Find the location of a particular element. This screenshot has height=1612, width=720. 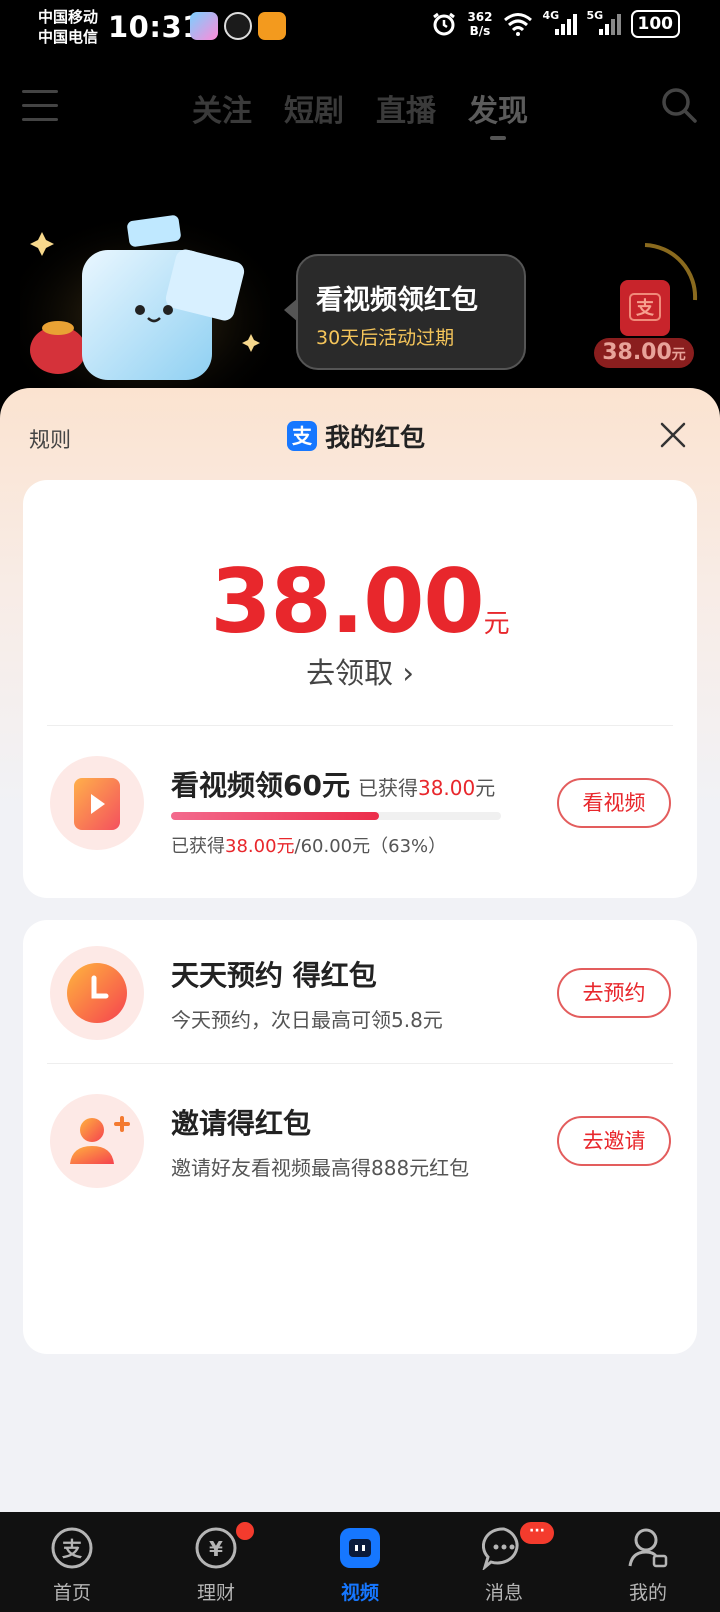

sheet-title: 支 我的红包 is located at coordinates (356, 436).